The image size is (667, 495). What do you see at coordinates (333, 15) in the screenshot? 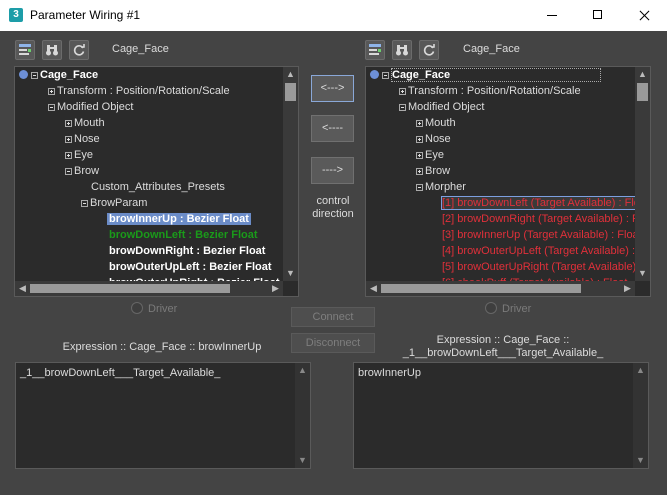
I see `title-bar: 3 Parameter Wiring #1` at bounding box center [333, 15].